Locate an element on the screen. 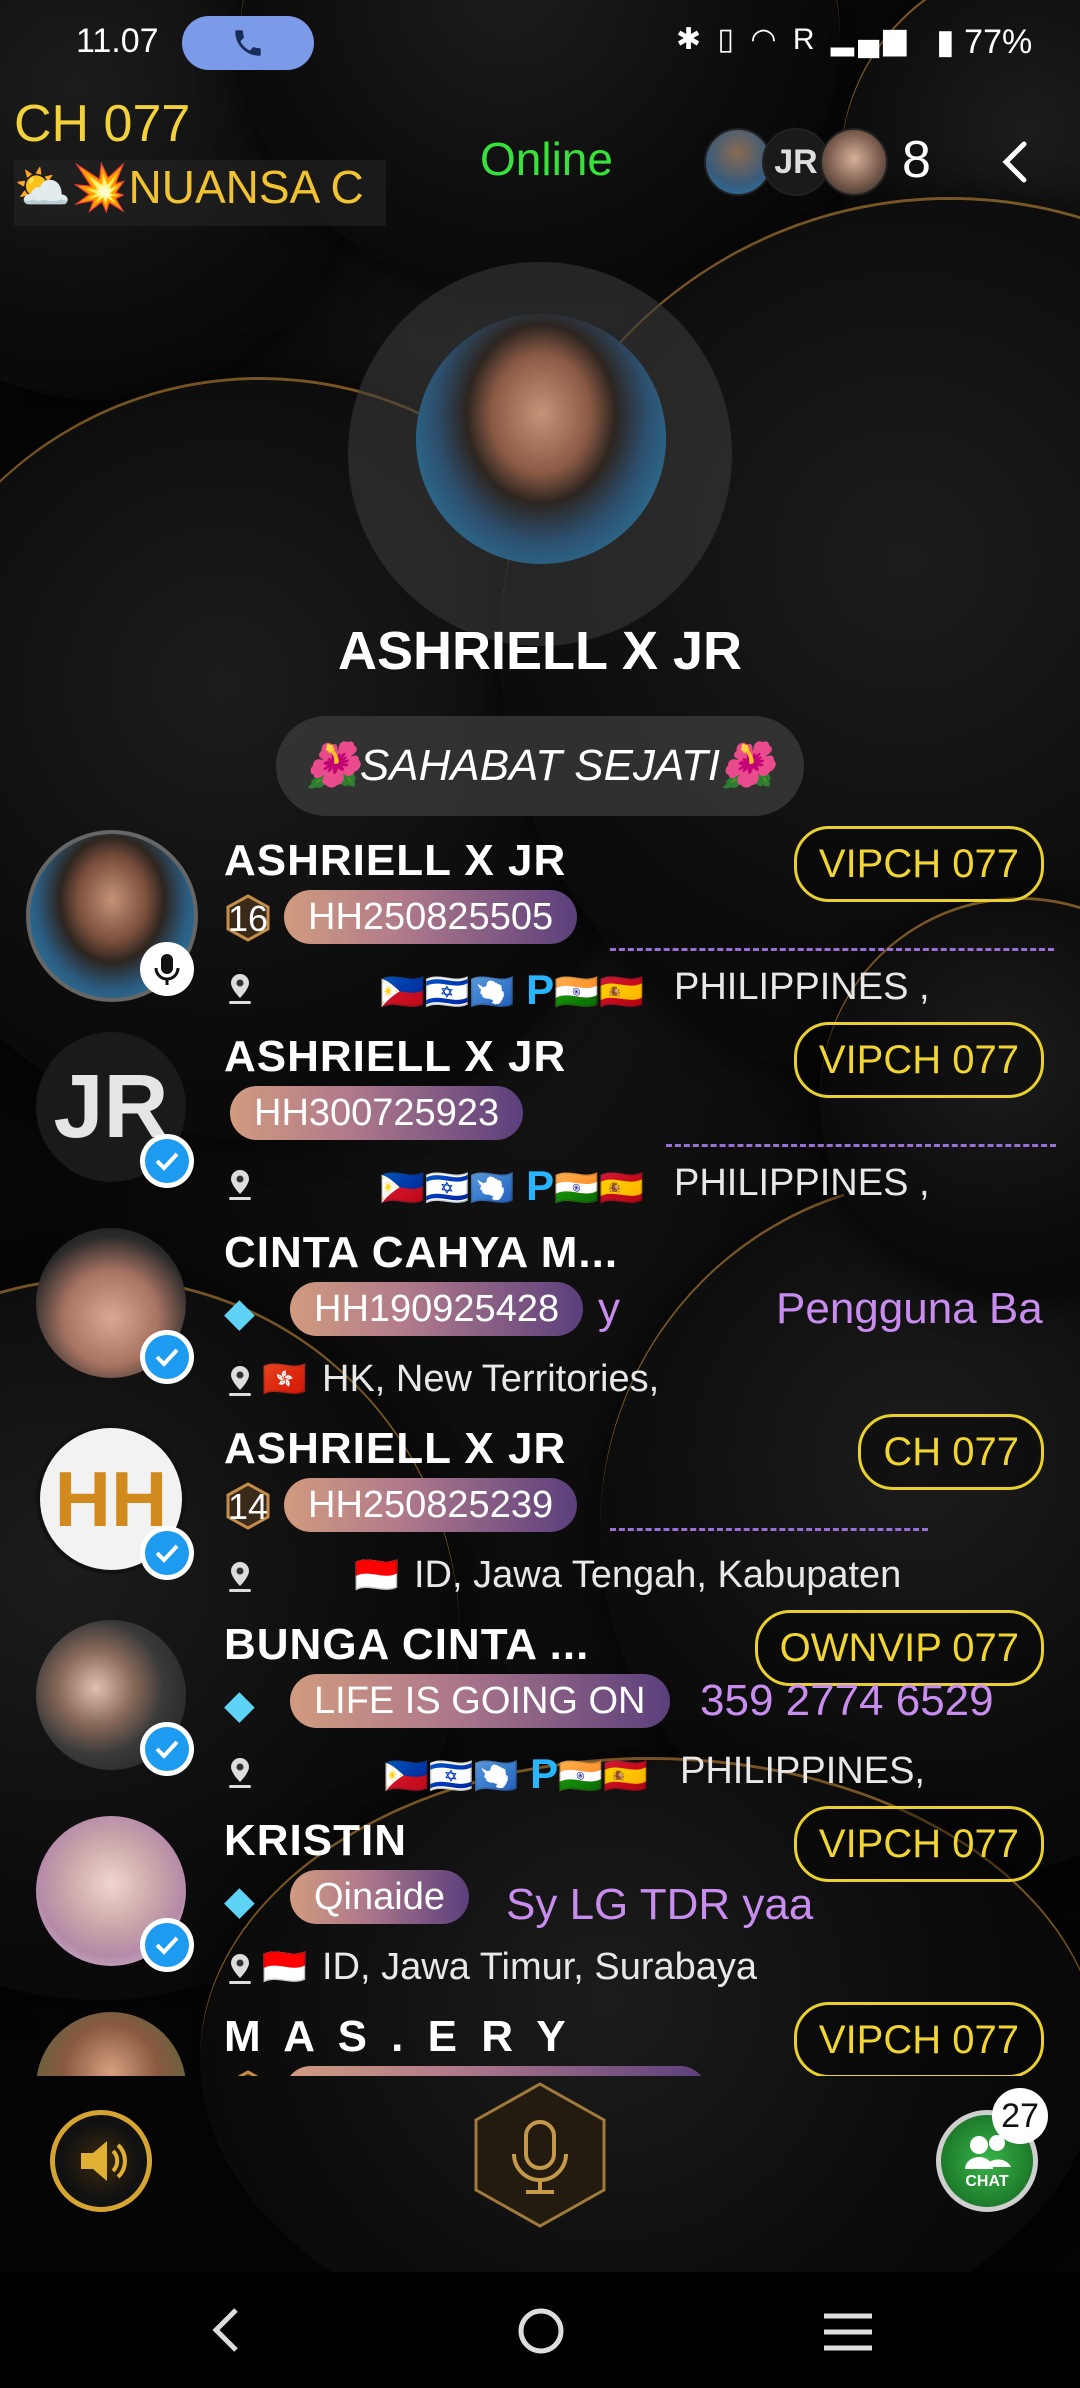  user-location: ID, Jawa Tengah, Kabupaten is located at coordinates (658, 1575).